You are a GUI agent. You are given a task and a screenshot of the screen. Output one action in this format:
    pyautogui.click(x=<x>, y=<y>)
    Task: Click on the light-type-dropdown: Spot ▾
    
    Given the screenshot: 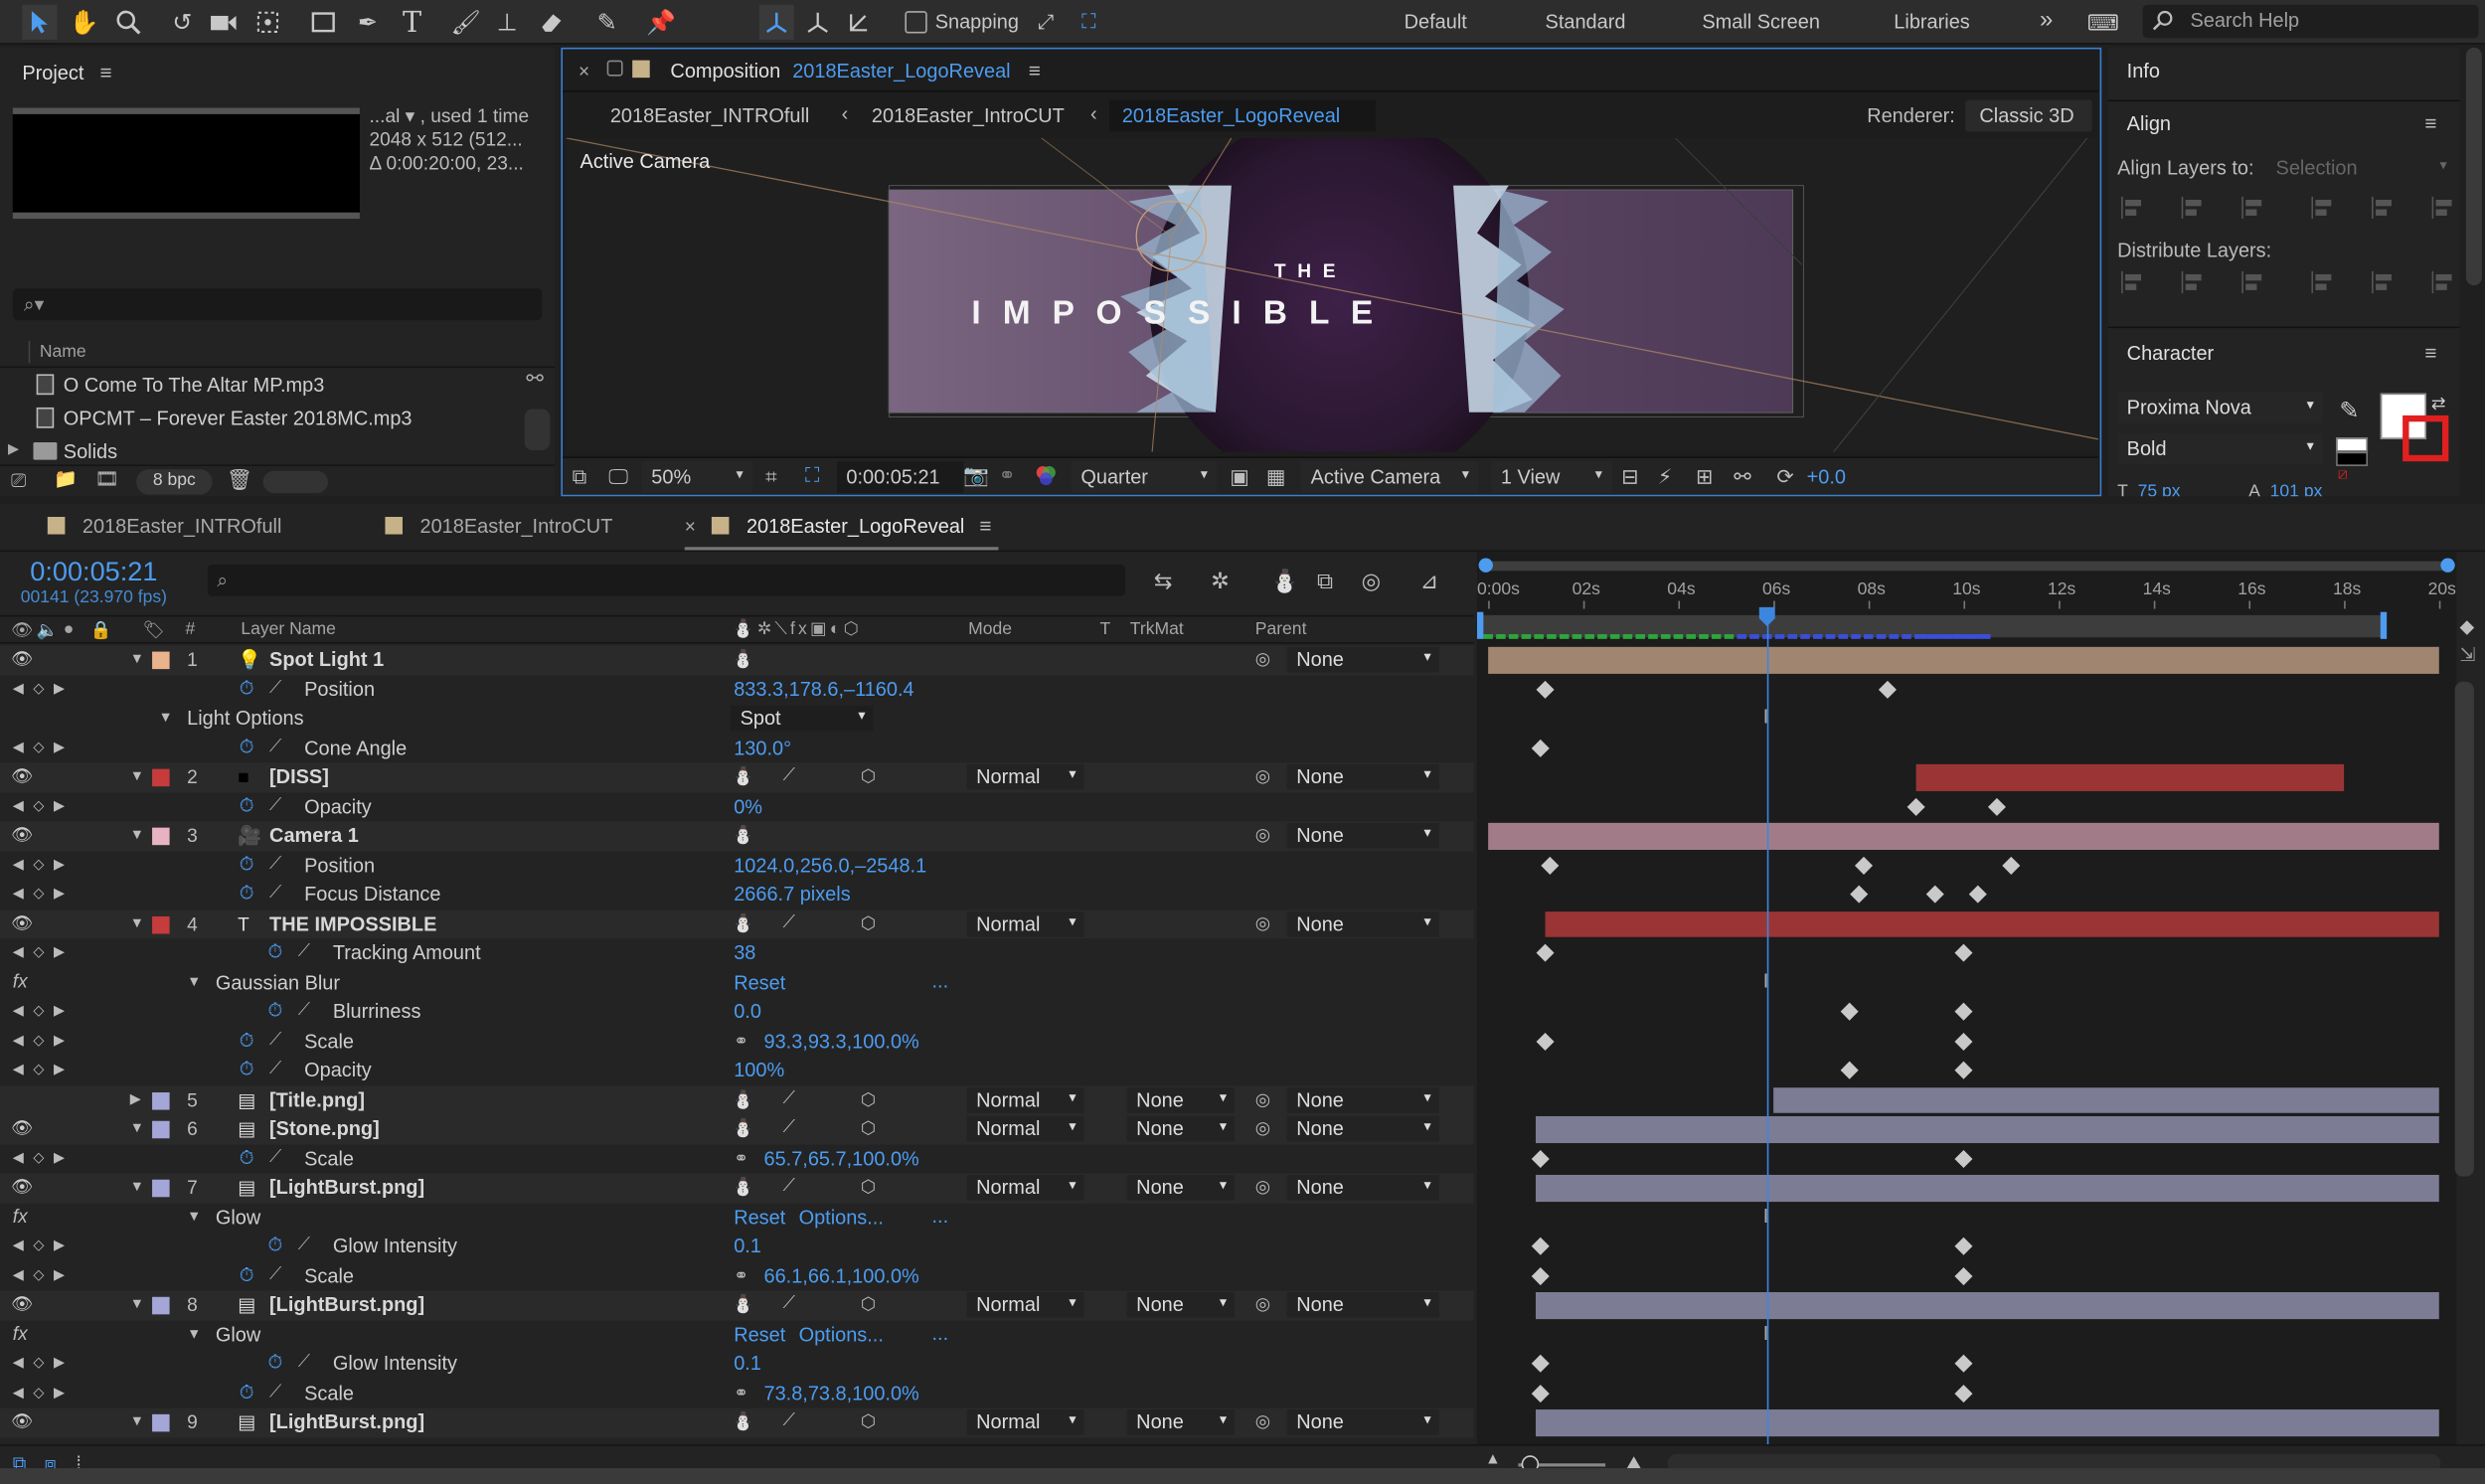 What is the action you would take?
    pyautogui.click(x=802, y=718)
    